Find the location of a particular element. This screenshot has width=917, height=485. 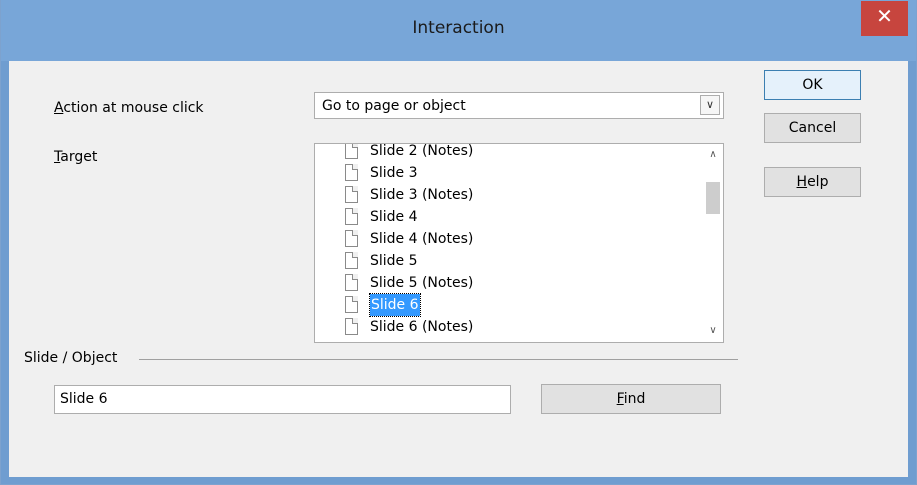

help-button: Help is located at coordinates (812, 182).